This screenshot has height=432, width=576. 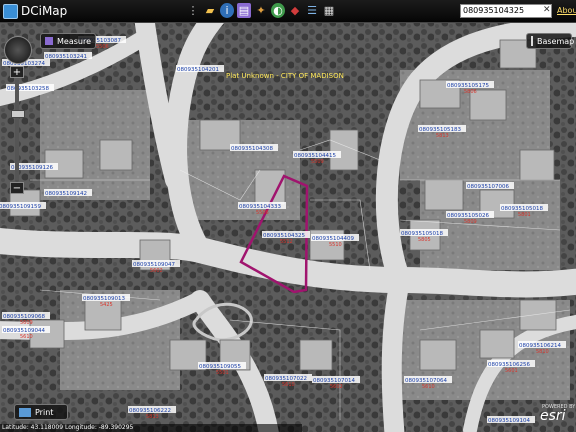 I want to click on parcel-label: 080935109142, so click(x=68, y=193).